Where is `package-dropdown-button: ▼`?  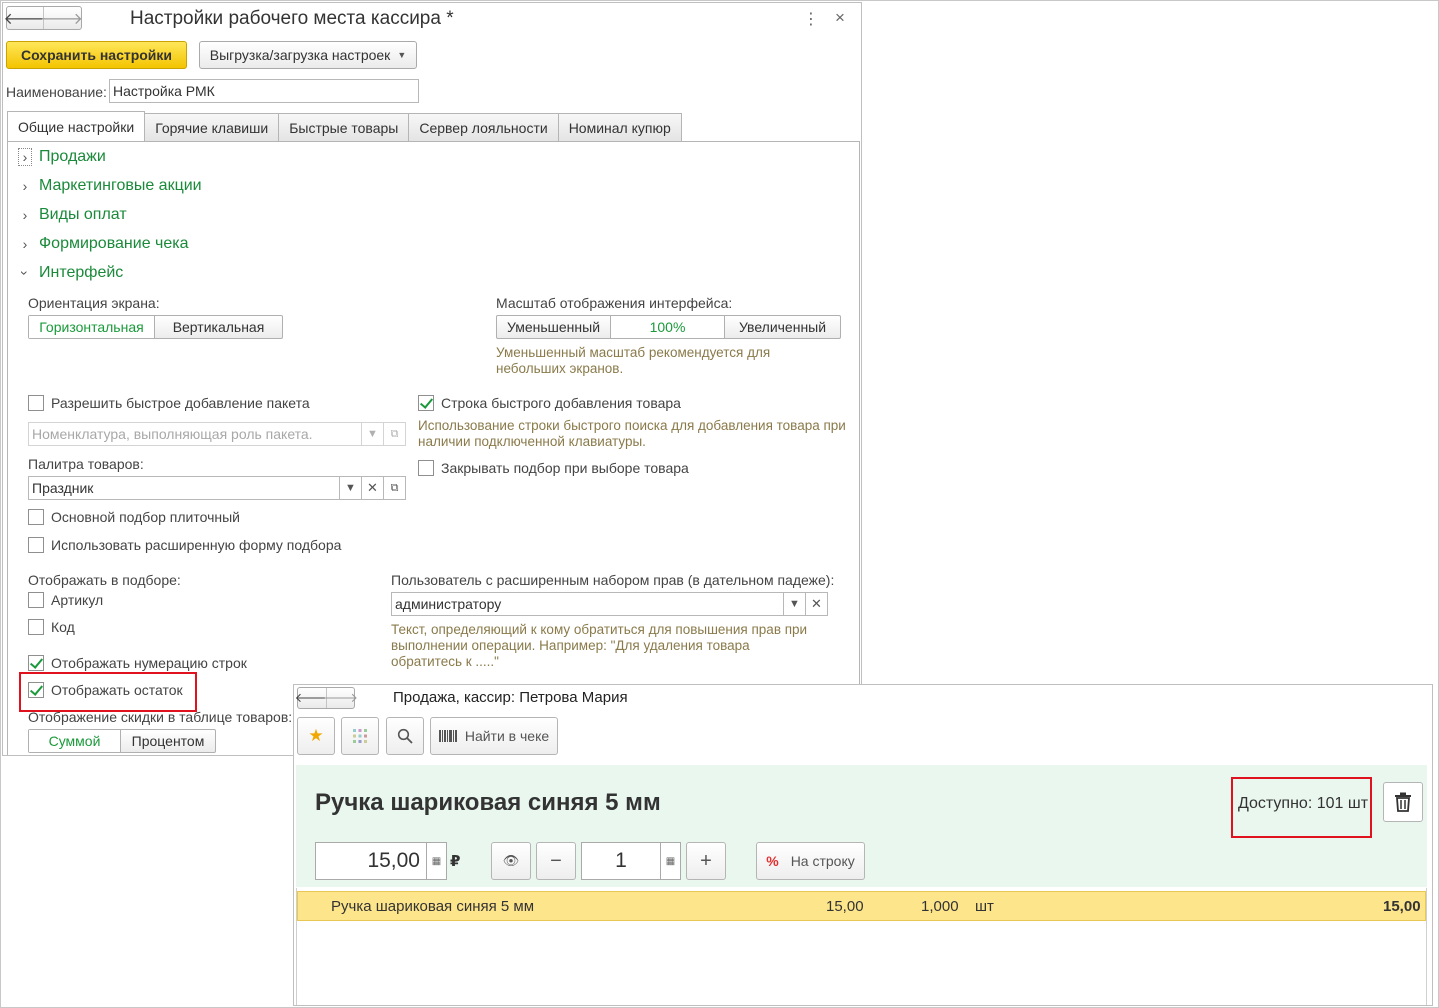
package-dropdown-button: ▼ is located at coordinates (373, 434).